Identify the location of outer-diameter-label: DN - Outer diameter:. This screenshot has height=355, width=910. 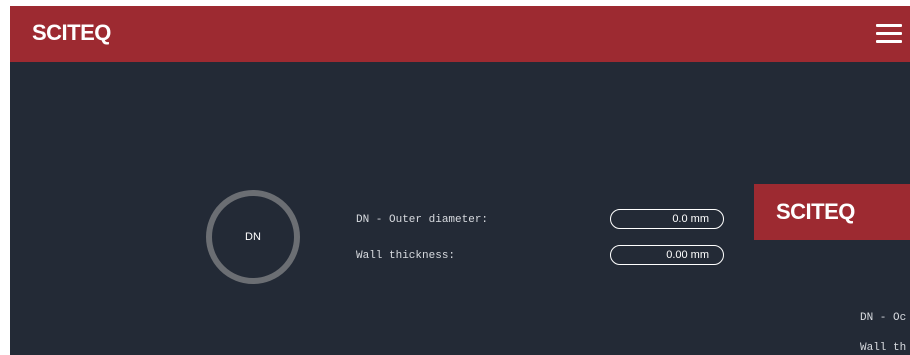
(422, 220).